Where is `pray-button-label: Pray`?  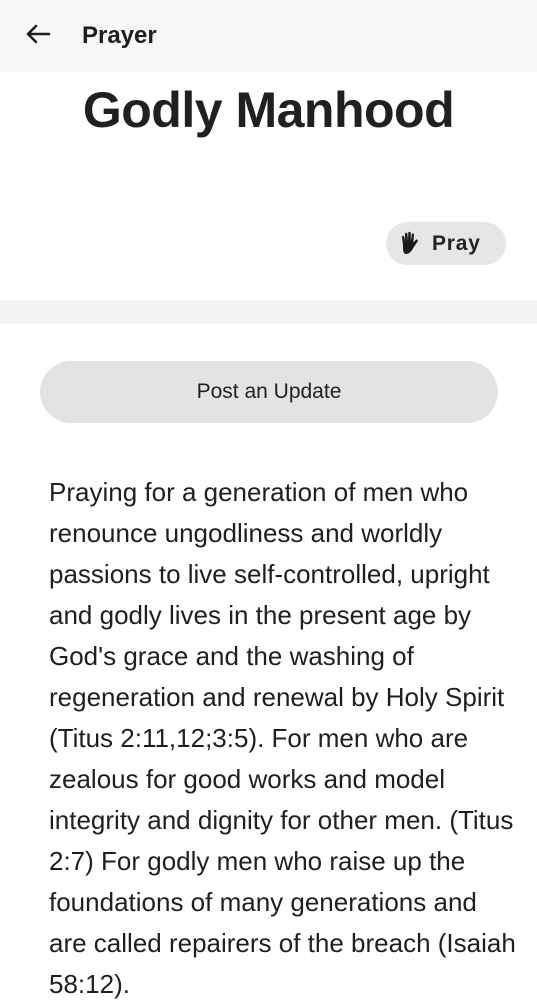
pray-button-label: Pray is located at coordinates (456, 243).